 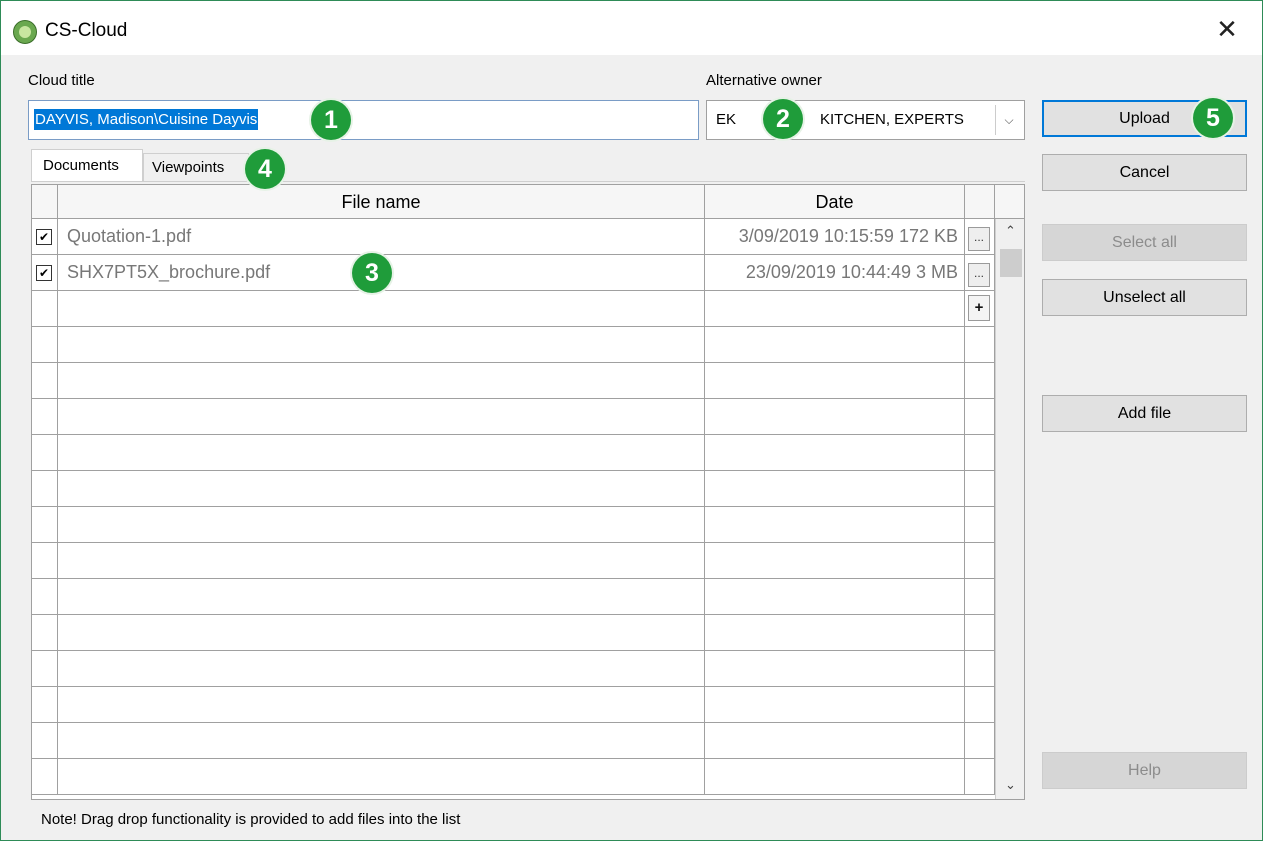 I want to click on cs-cloud-logo-icon, so click(x=25, y=32).